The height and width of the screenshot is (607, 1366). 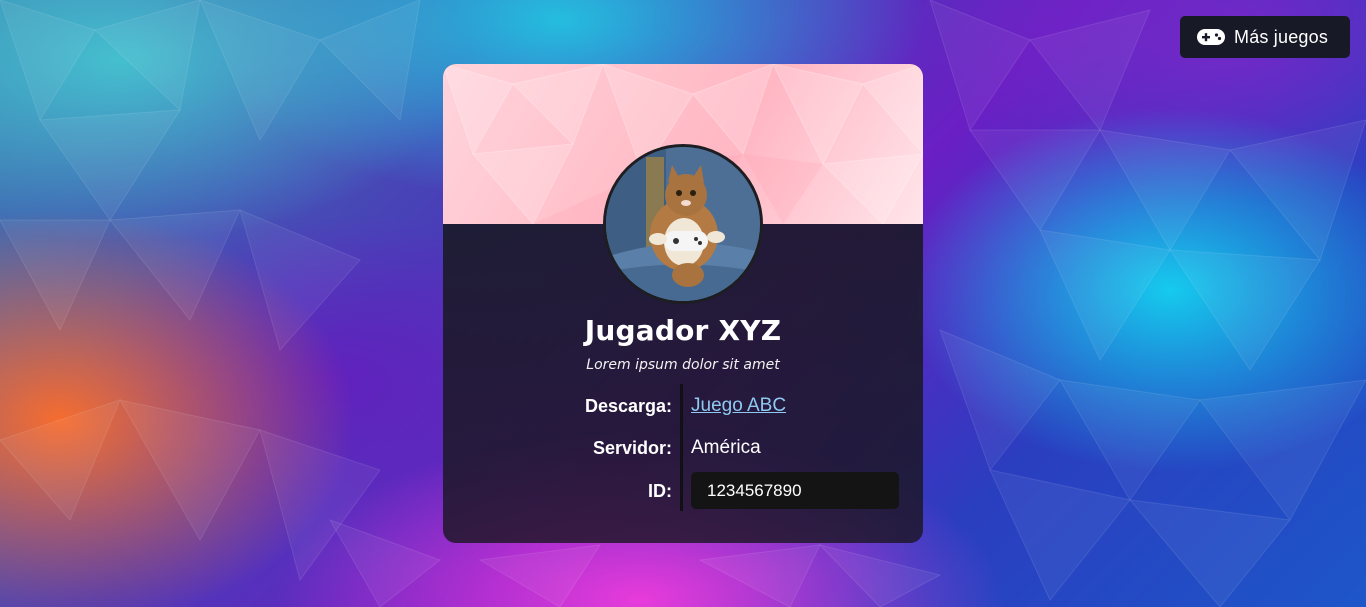 What do you see at coordinates (632, 448) in the screenshot?
I see `server-label: Servidor:` at bounding box center [632, 448].